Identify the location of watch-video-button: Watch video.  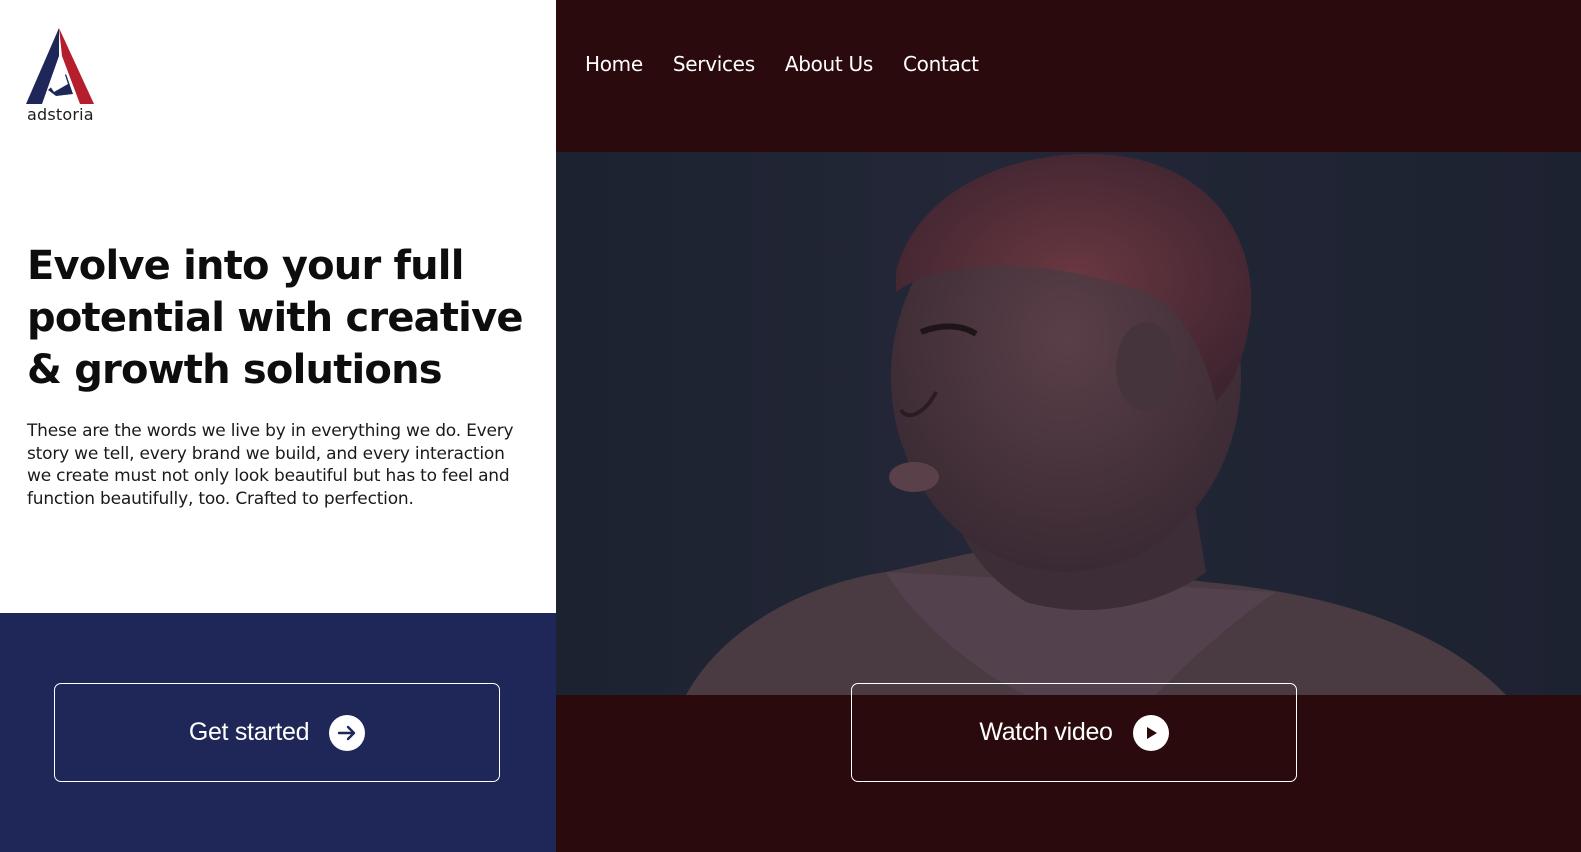
(1074, 732).